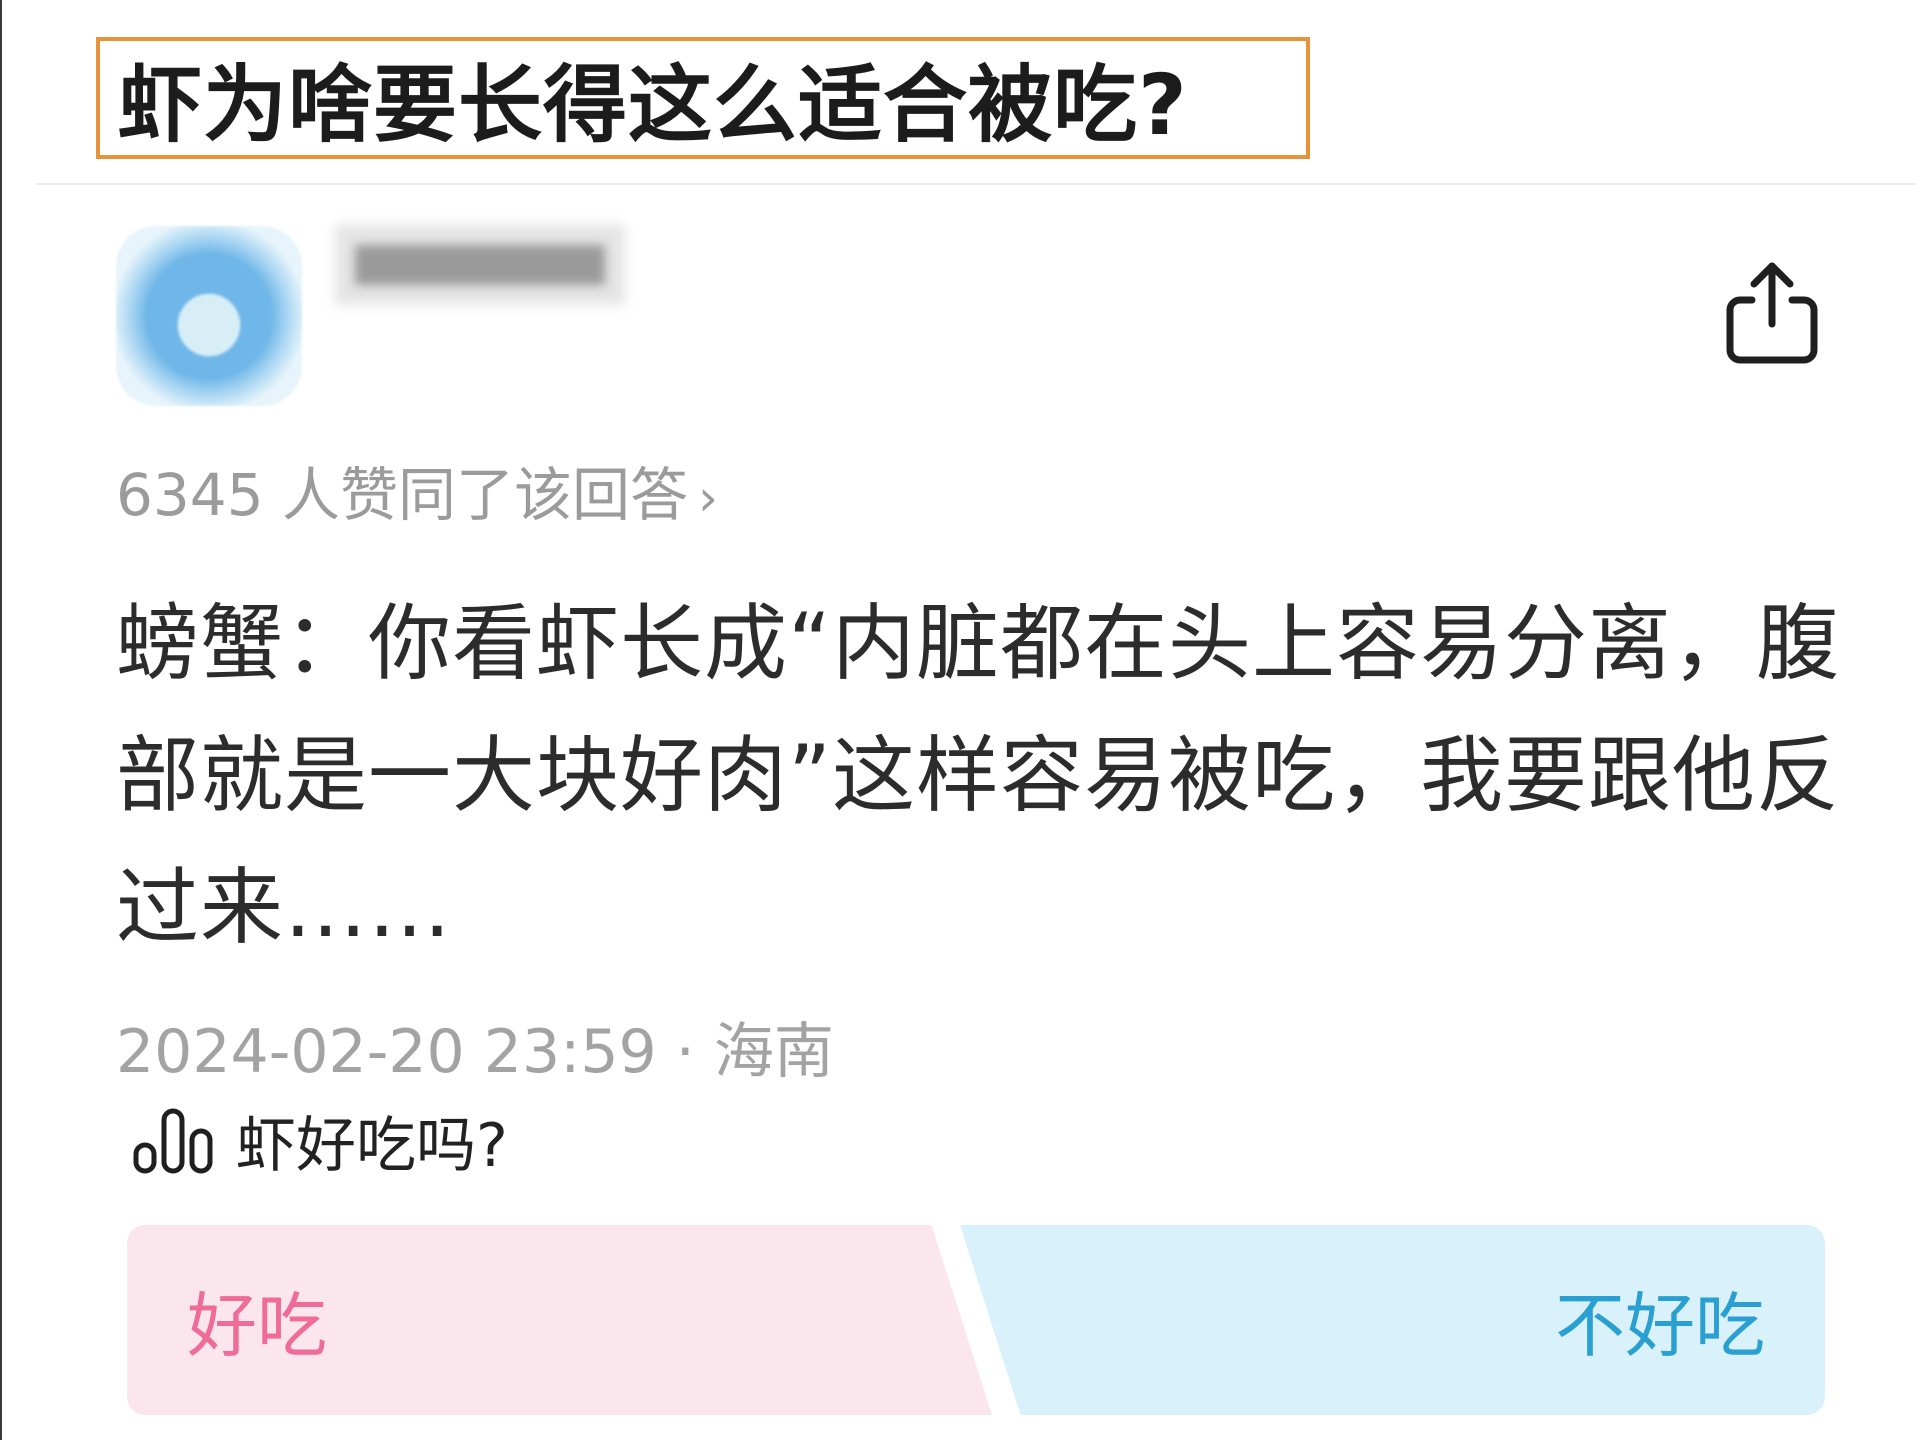 This screenshot has height=1440, width=1920. I want to click on question-title: 虾为啥要长得这么适合被吃?, so click(653, 104).